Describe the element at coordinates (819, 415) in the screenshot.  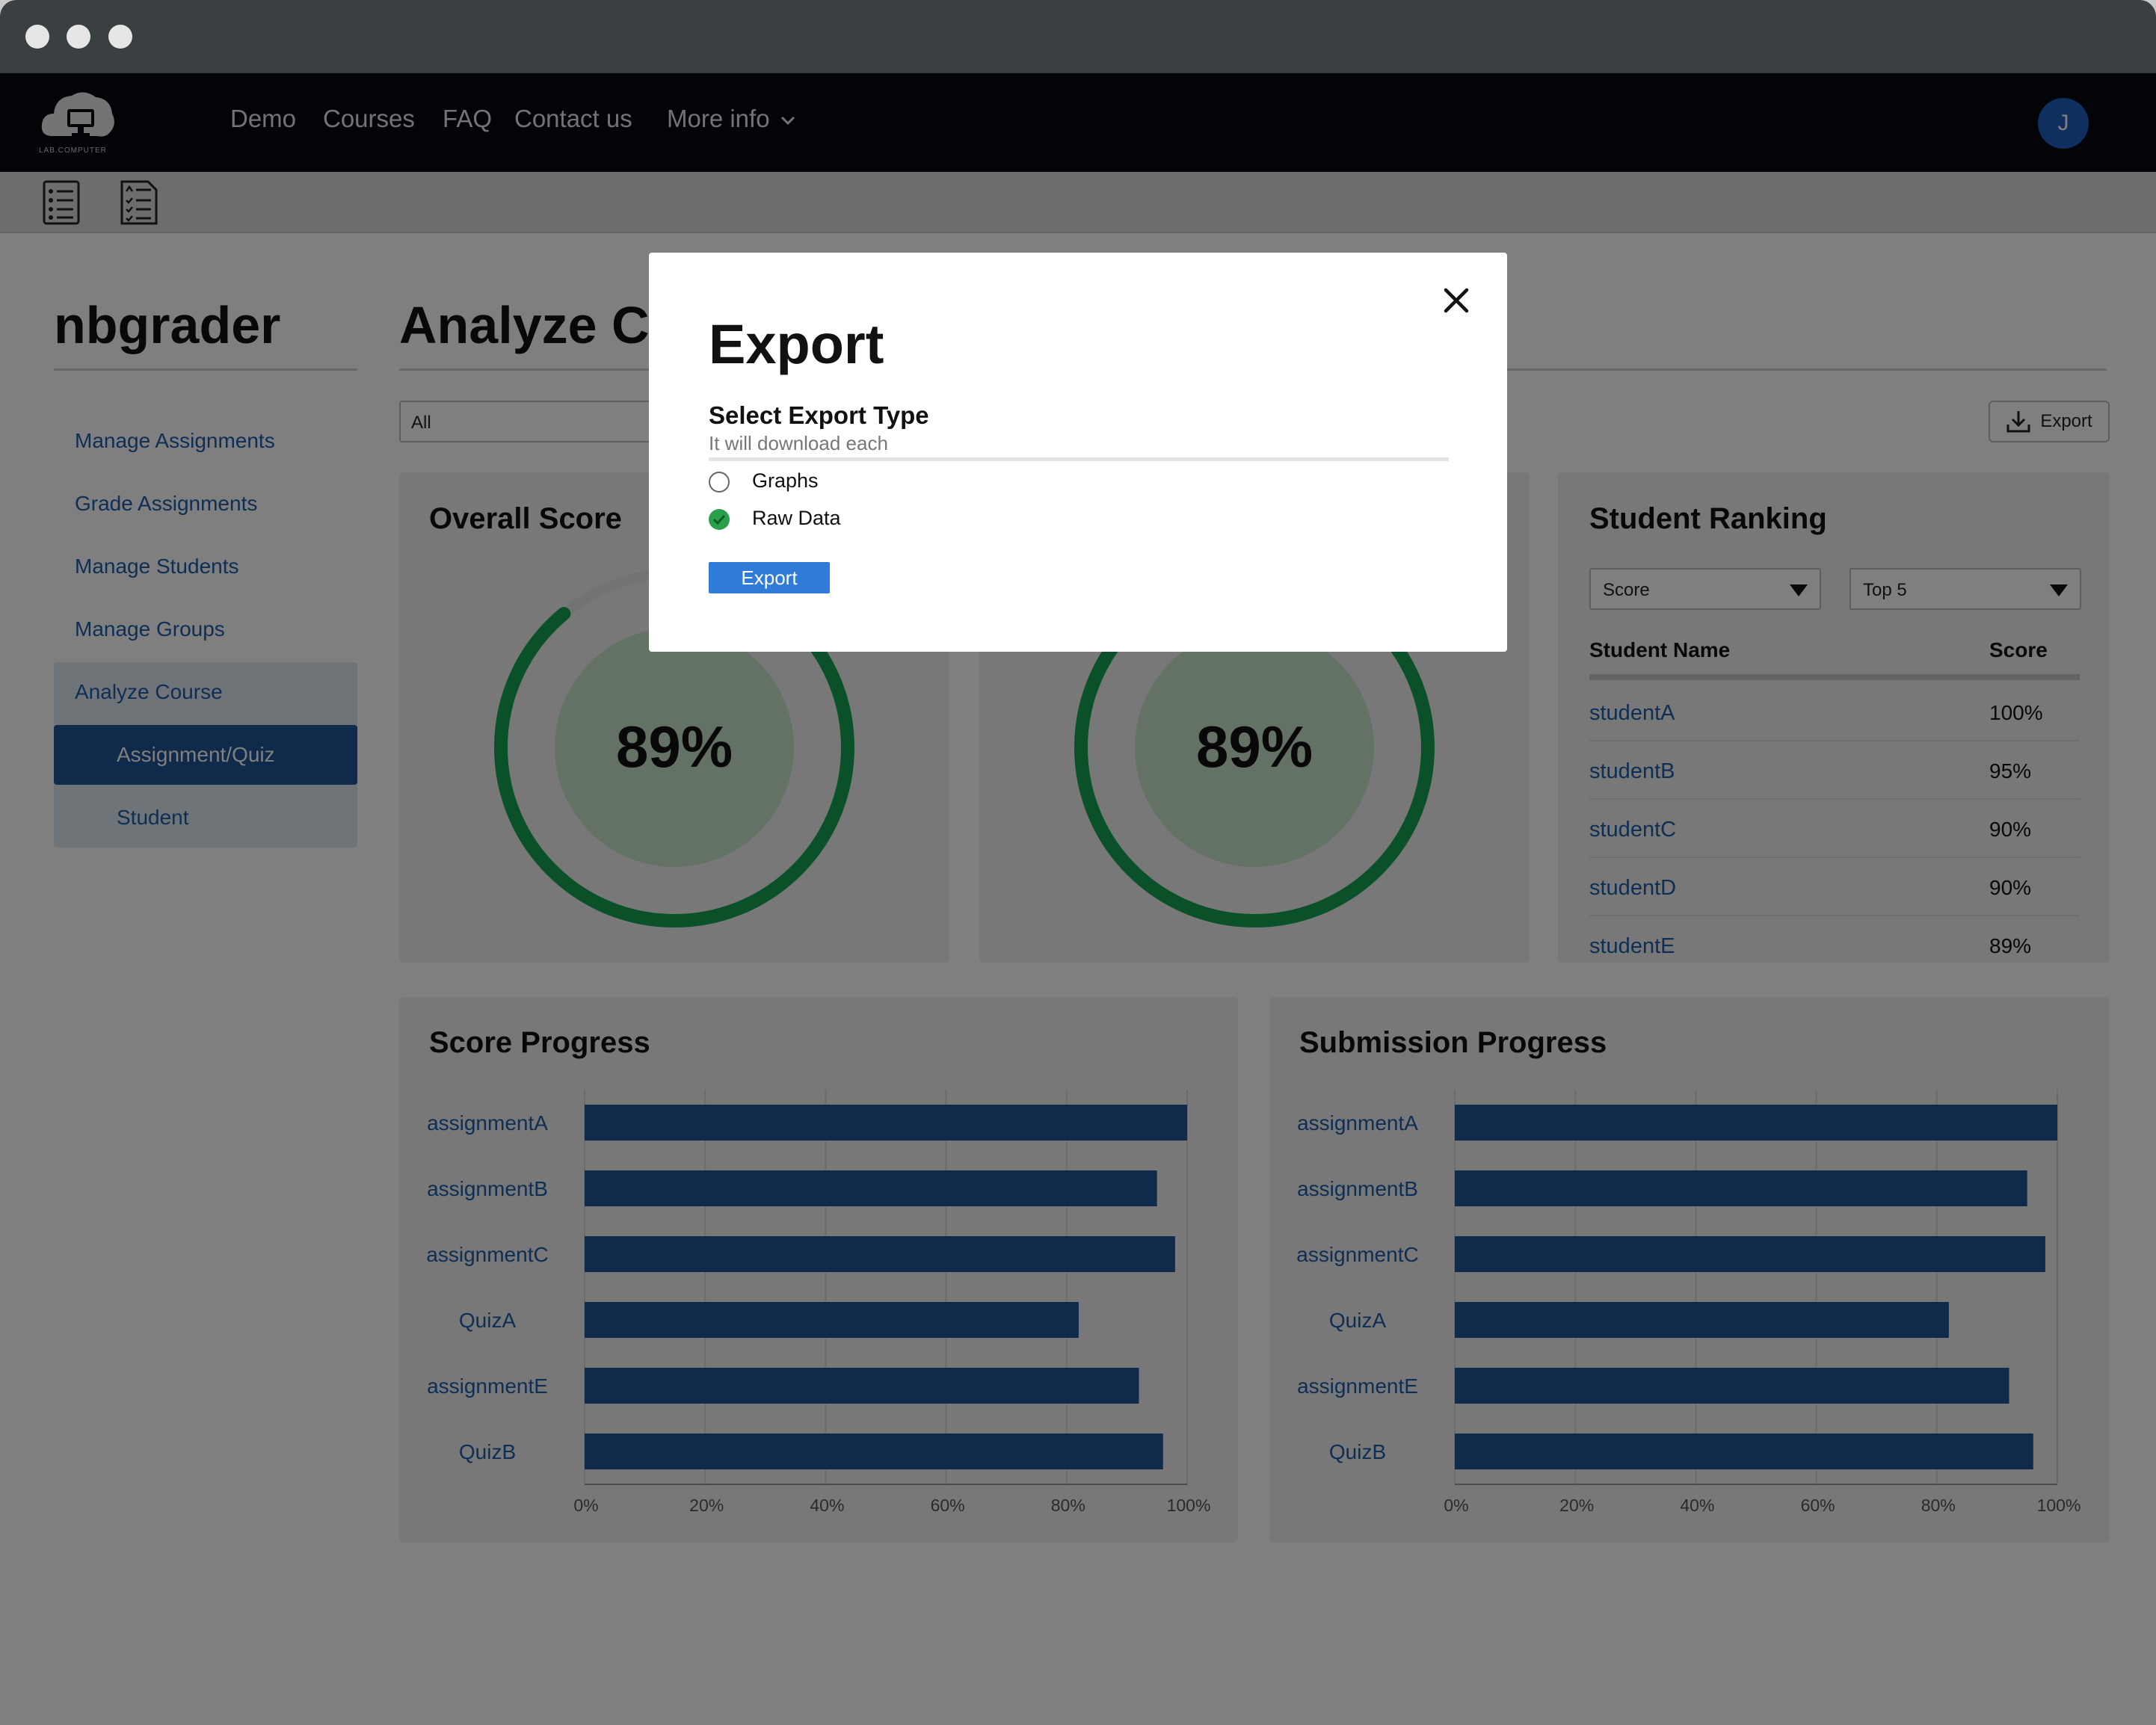
I see `modal-subtitle: Select Export Type` at that location.